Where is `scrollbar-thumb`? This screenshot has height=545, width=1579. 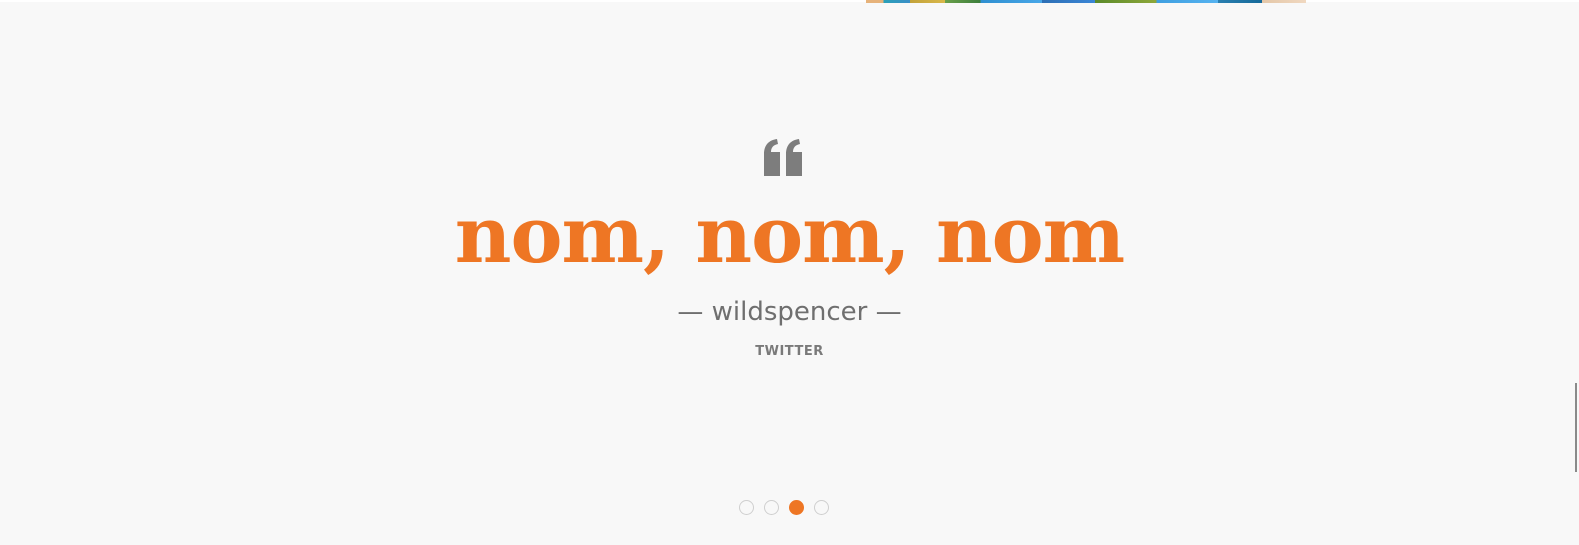 scrollbar-thumb is located at coordinates (1576, 427).